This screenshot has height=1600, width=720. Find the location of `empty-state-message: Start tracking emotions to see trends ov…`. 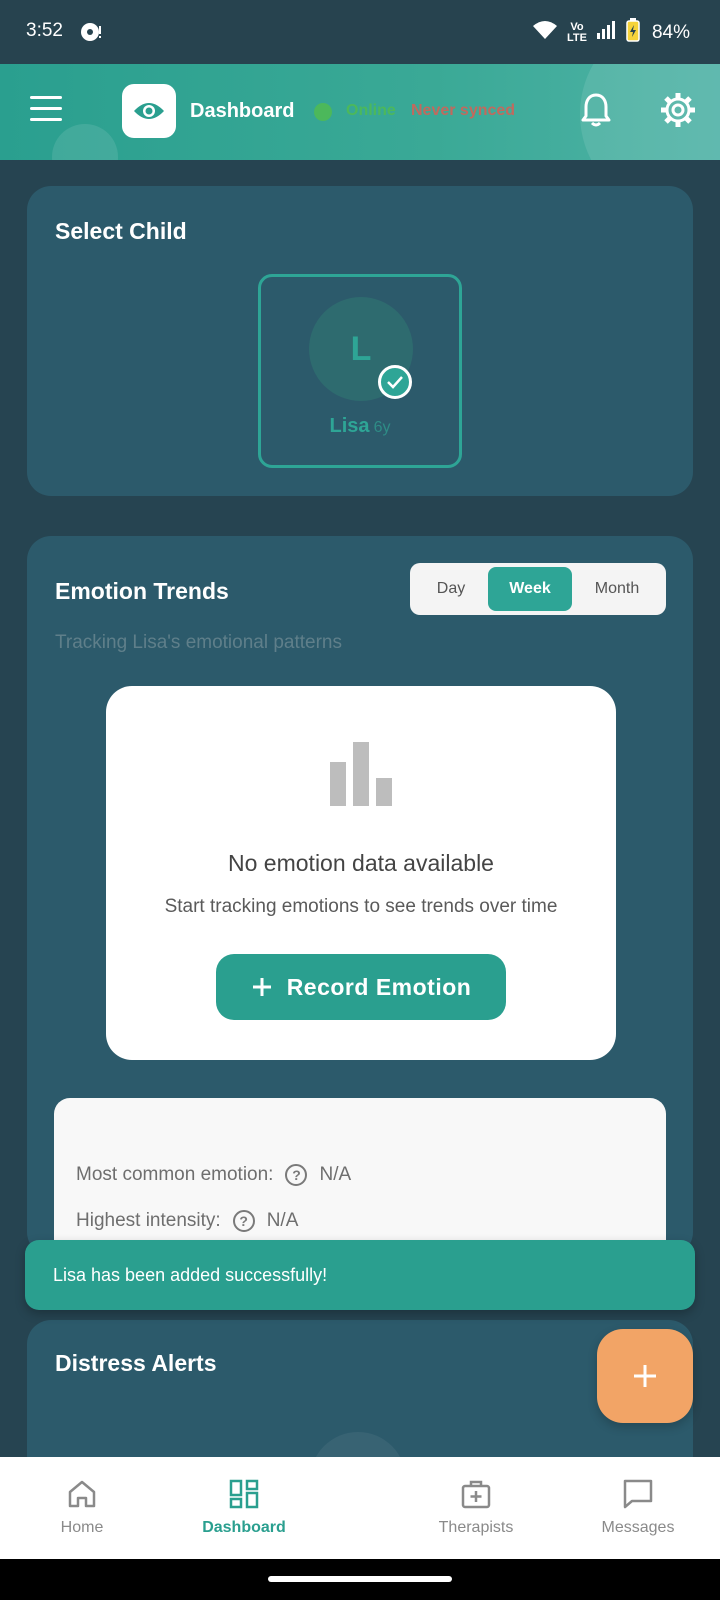

empty-state-message: Start tracking emotions to see trends ov… is located at coordinates (361, 906).